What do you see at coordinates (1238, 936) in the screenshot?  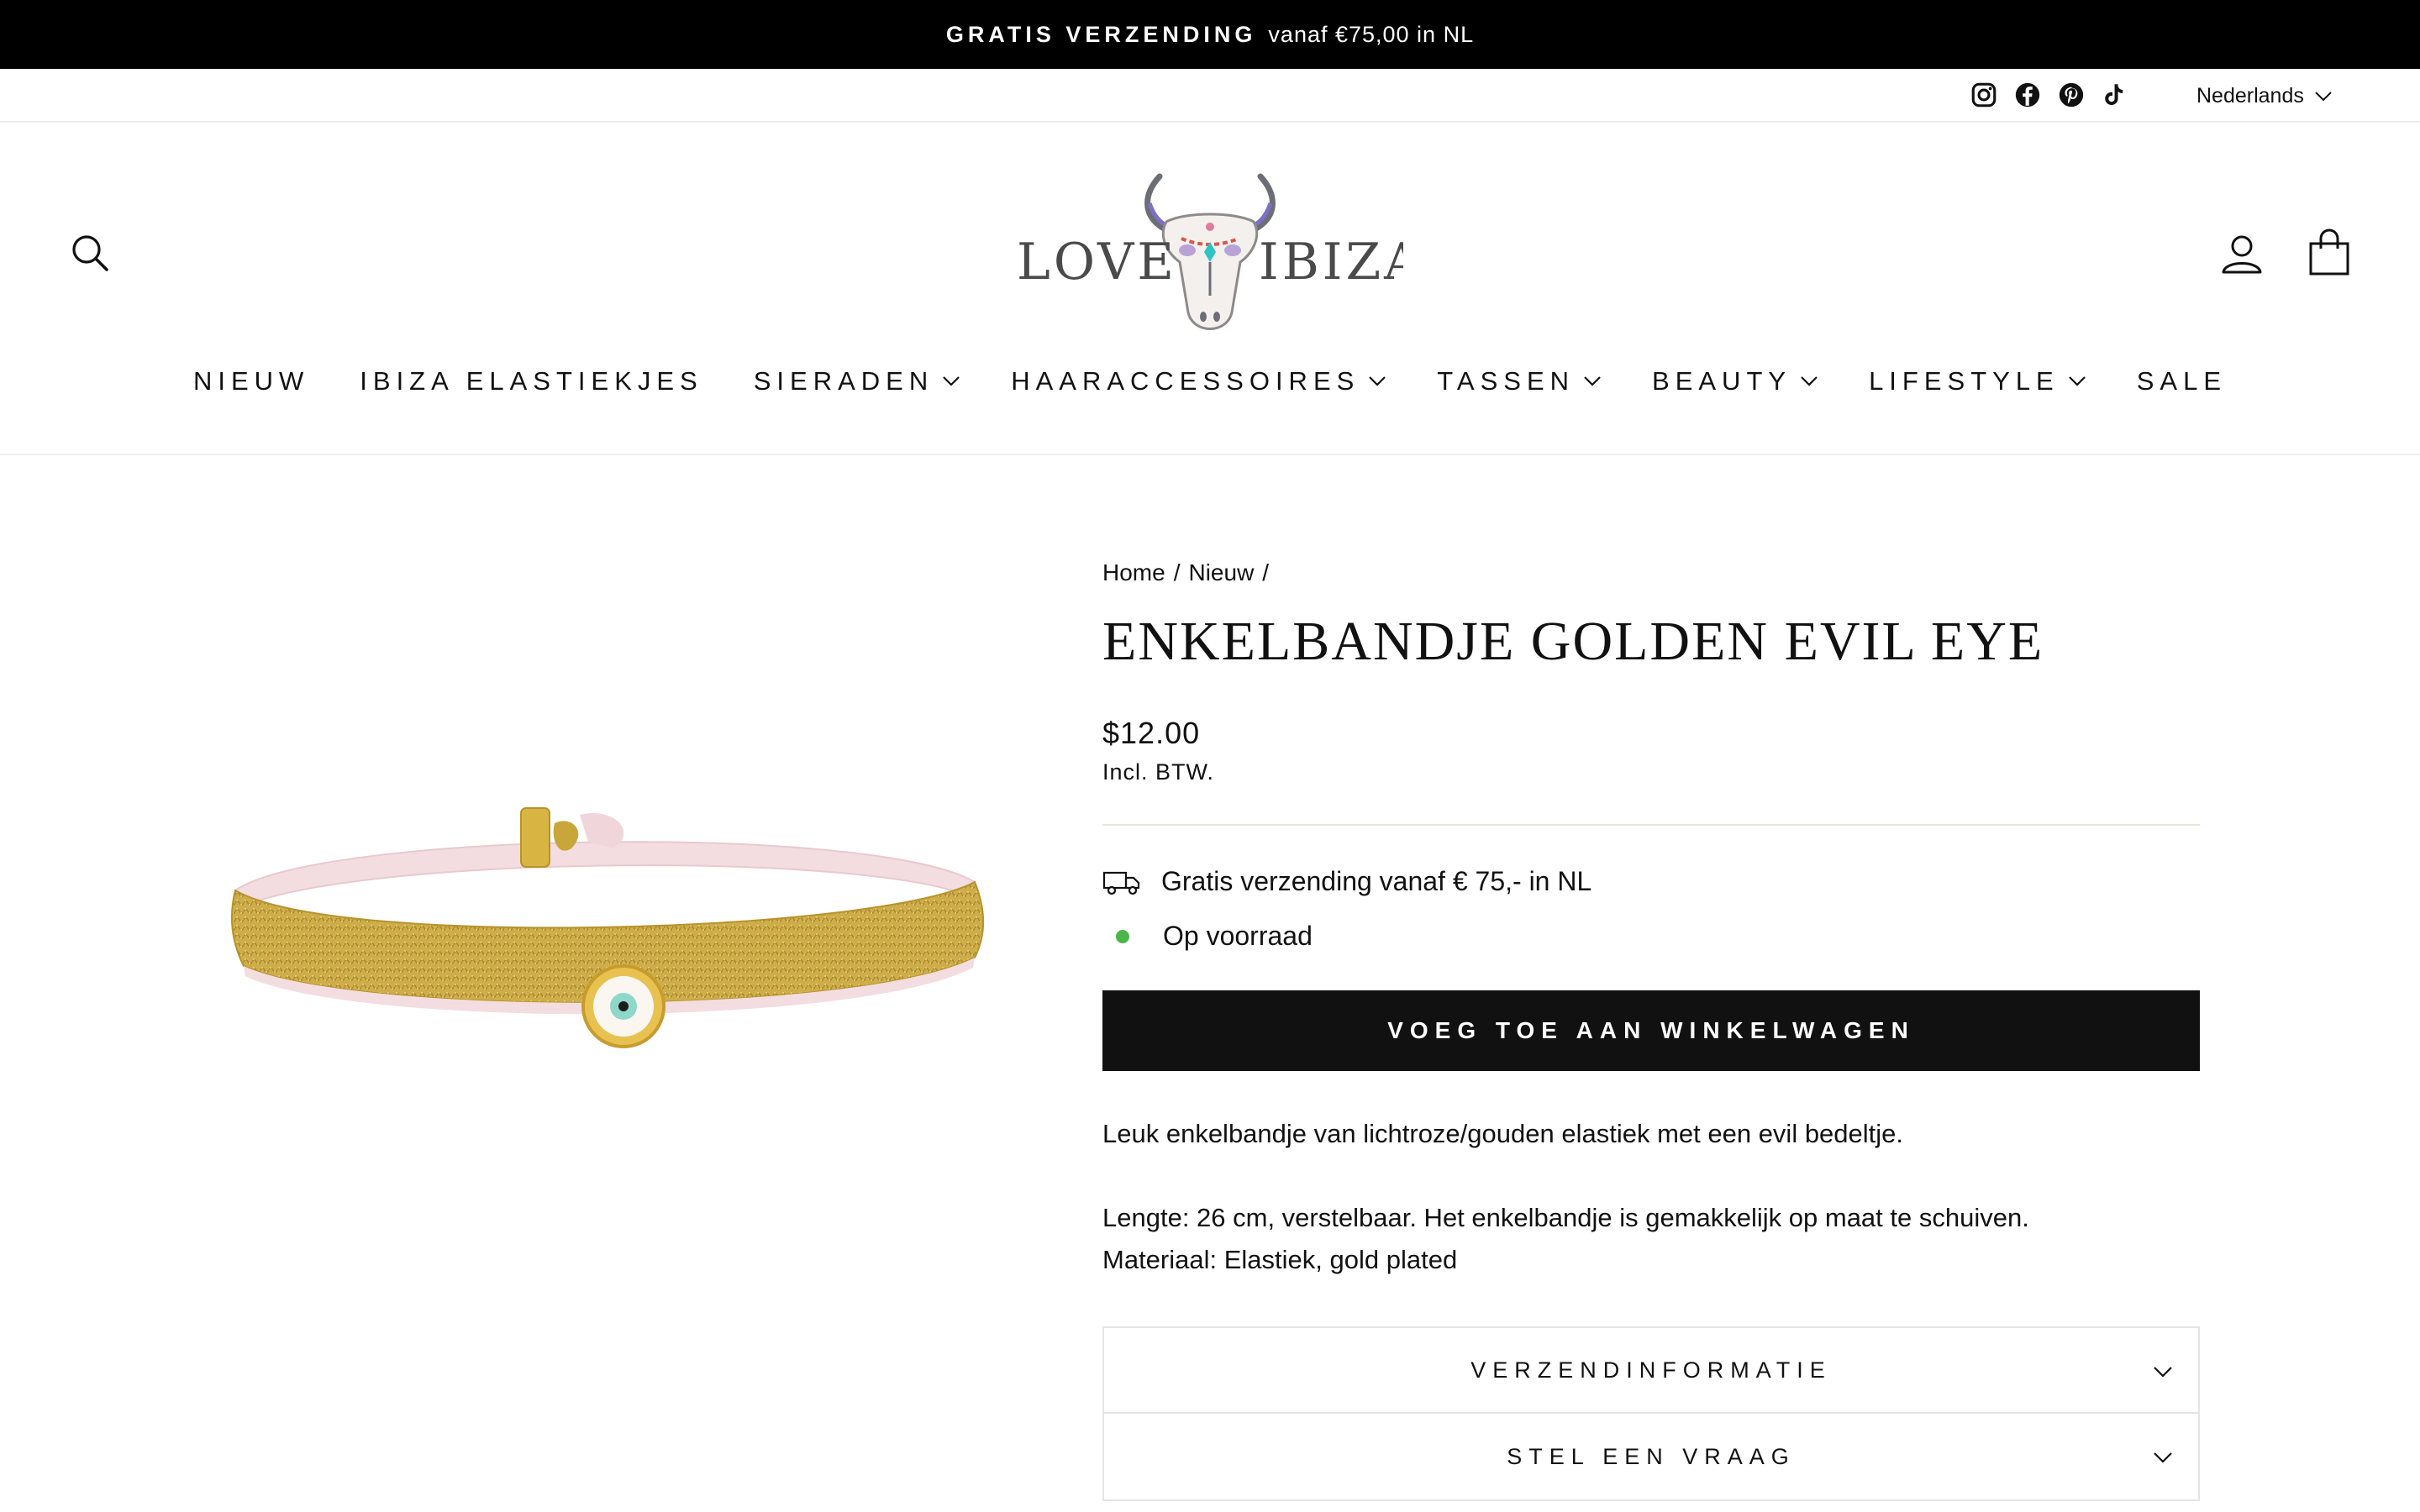 I see `stock-text: Op voorraad` at bounding box center [1238, 936].